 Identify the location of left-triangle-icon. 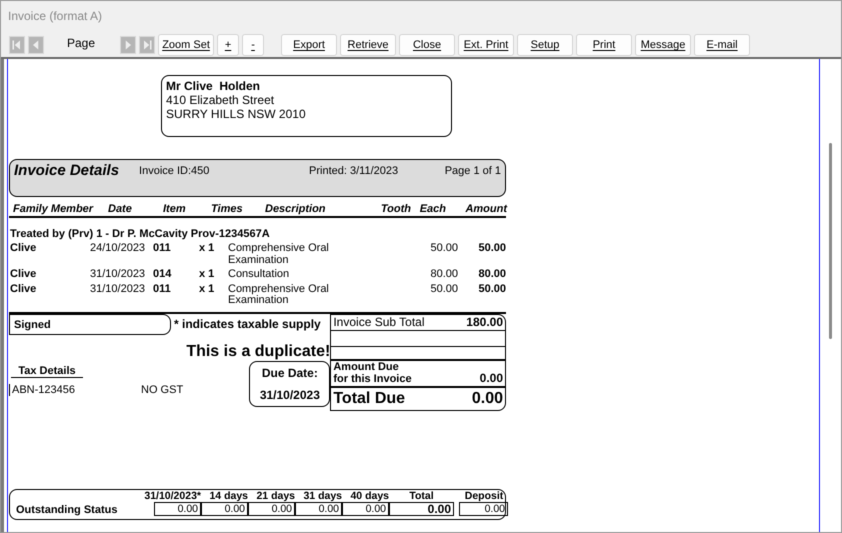
(17, 45).